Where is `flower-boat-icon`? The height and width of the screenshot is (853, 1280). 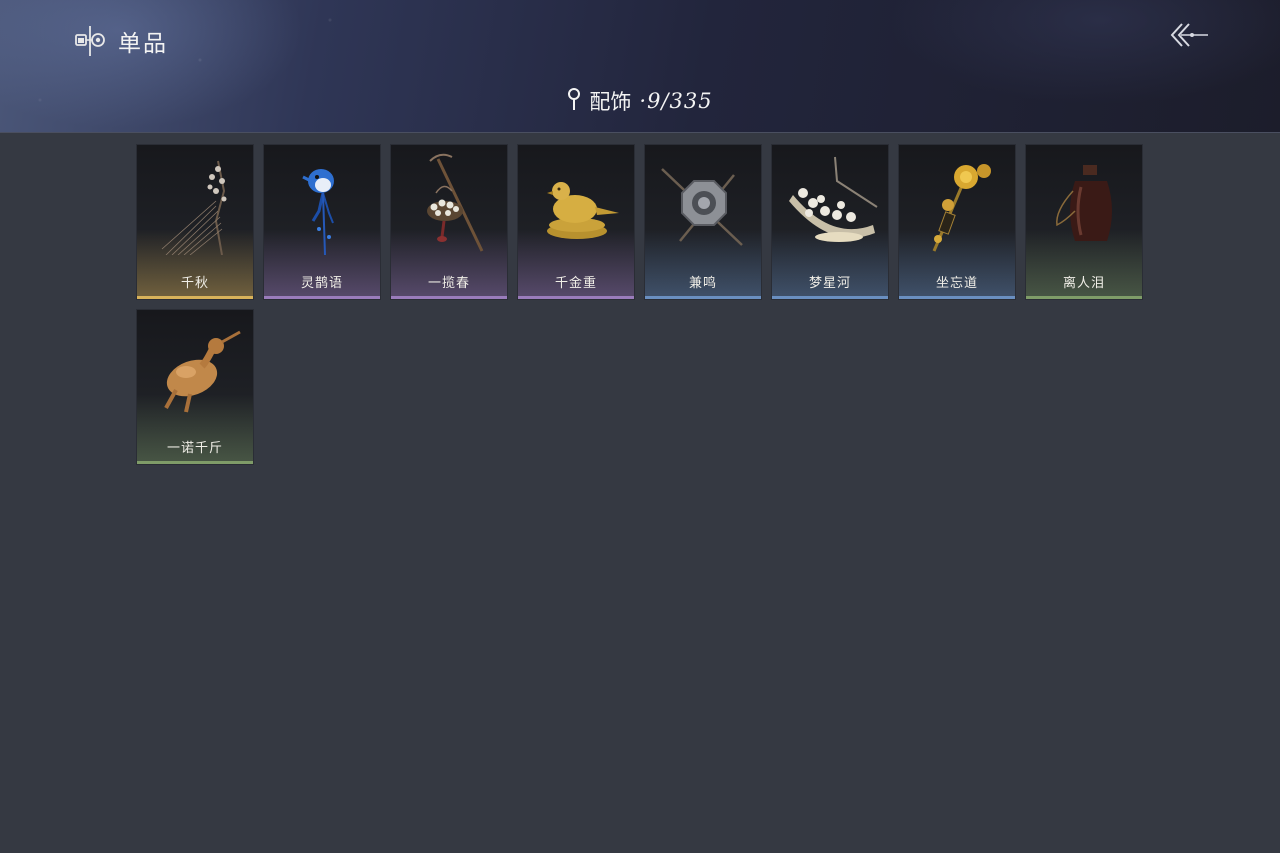
flower-boat-icon is located at coordinates (833, 199).